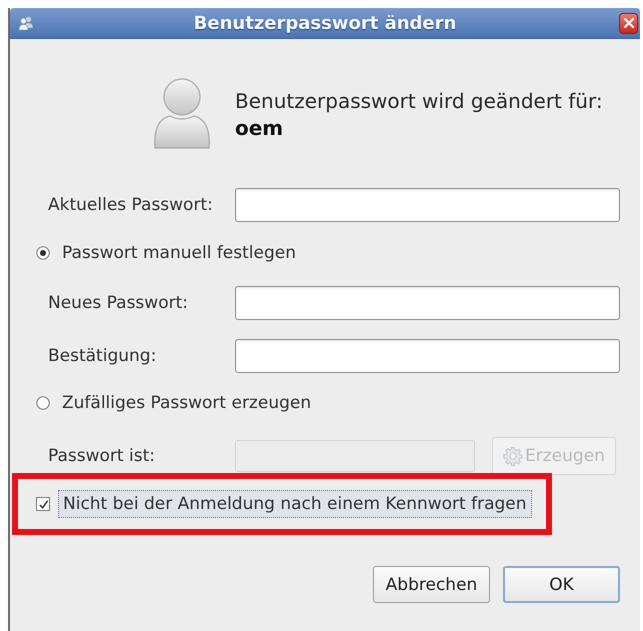 The height and width of the screenshot is (631, 643). What do you see at coordinates (187, 403) in the screenshot?
I see `radio-label: Zufälliges Passwort erzeugen` at bounding box center [187, 403].